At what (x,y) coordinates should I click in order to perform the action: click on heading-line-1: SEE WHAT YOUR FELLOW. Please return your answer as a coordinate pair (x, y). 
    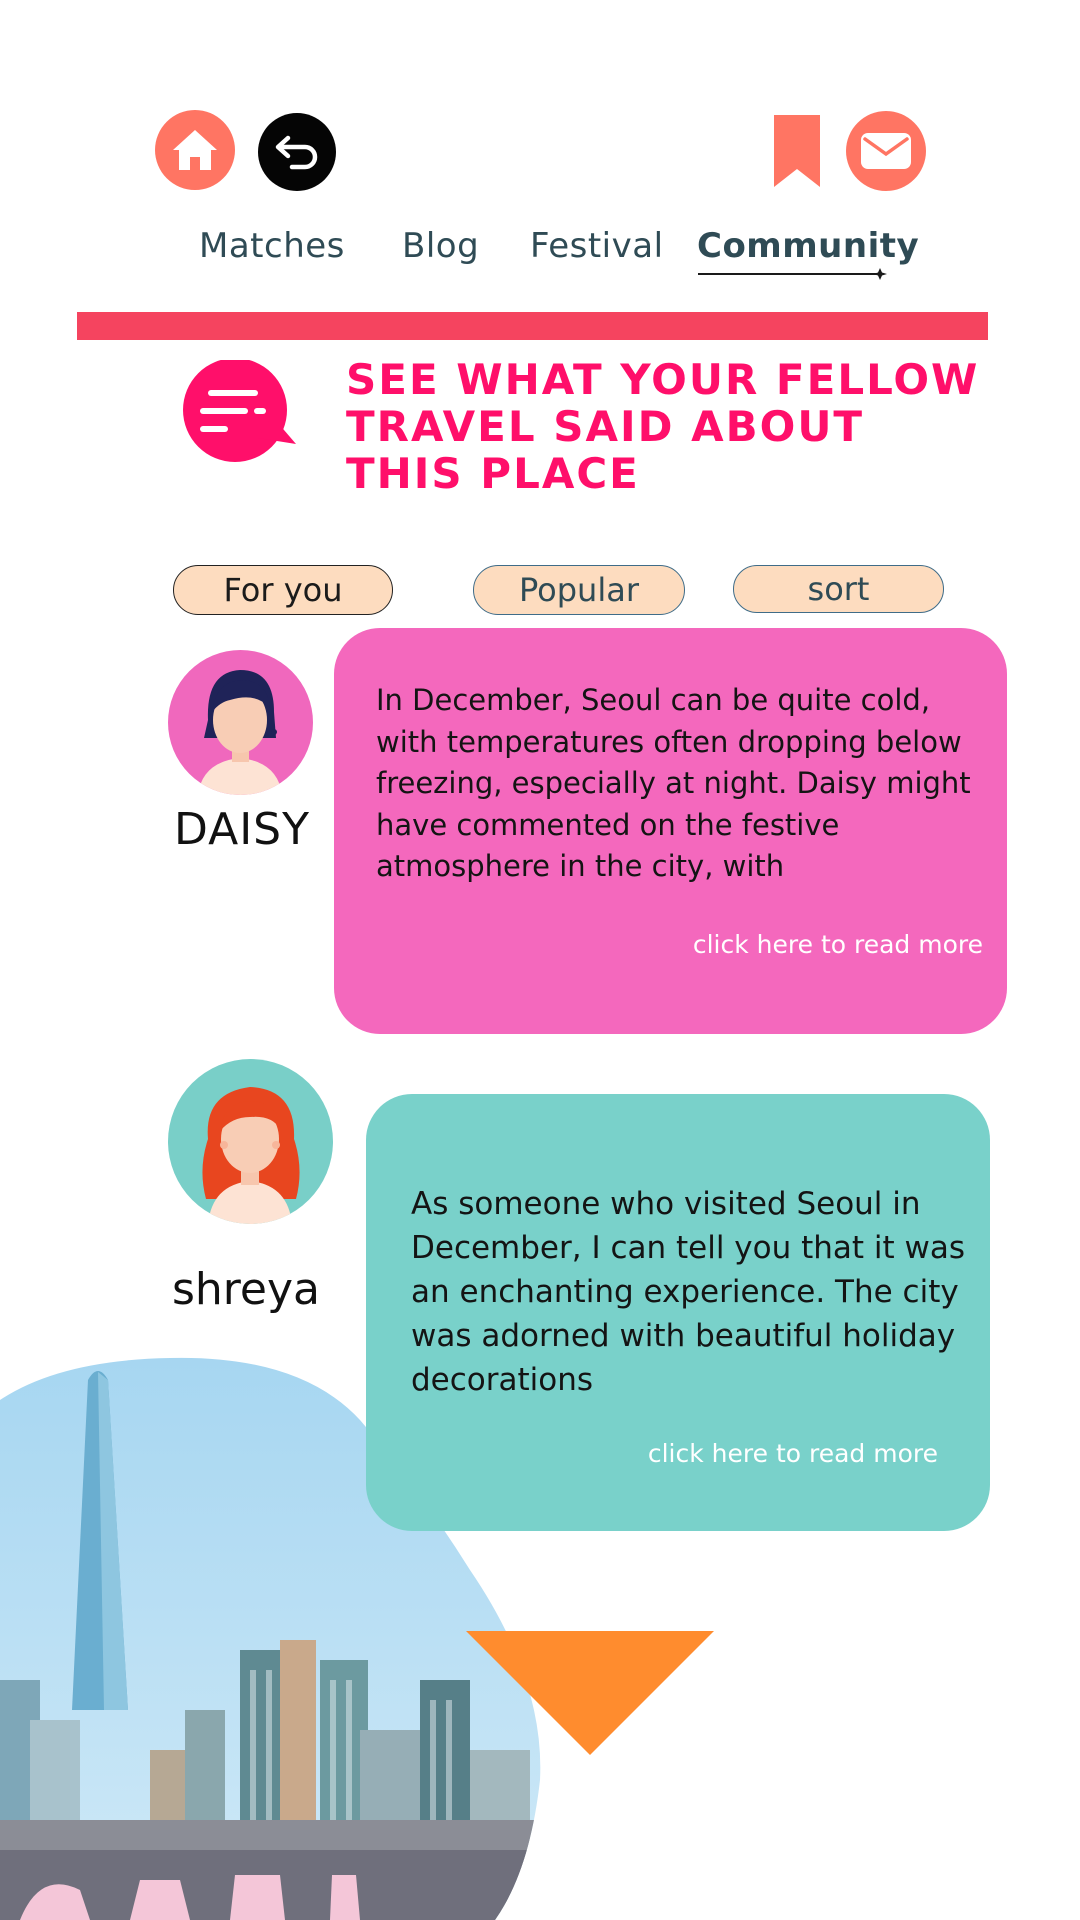
    Looking at the image, I should click on (663, 379).